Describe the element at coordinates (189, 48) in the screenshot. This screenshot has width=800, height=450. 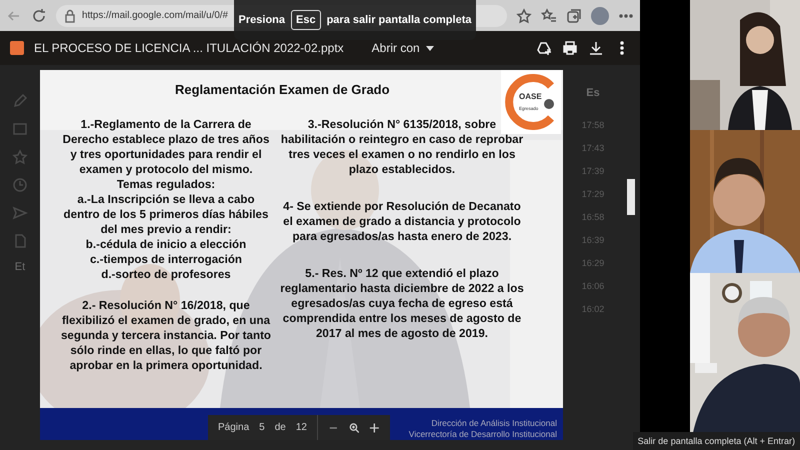
I see `file-title: EL PROCESO DE LICENCIA ... ITULACIÓN 2022-02.pptx` at that location.